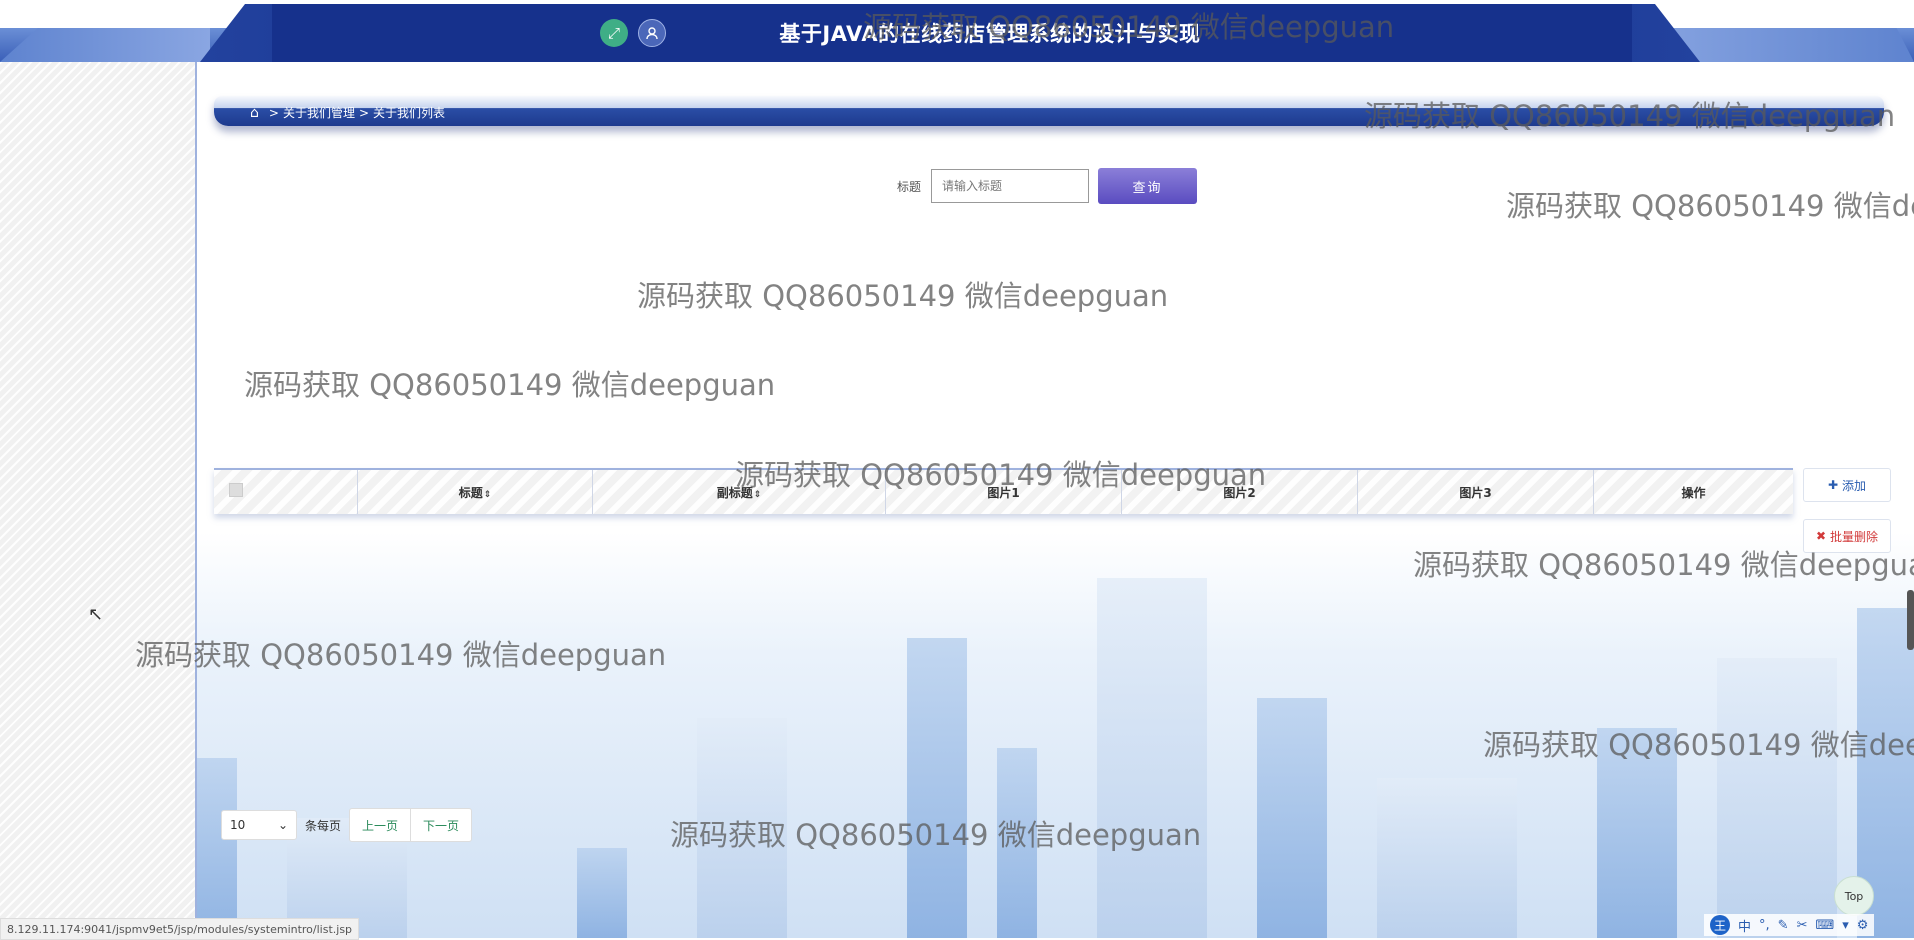 The height and width of the screenshot is (940, 1914). What do you see at coordinates (1720, 925) in the screenshot?
I see `ime-logo-icon: 王` at bounding box center [1720, 925].